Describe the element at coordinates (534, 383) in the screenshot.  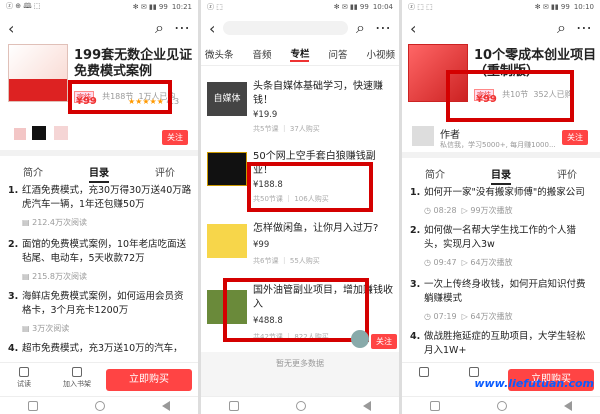
I see `watermark: www.liefutuan.com` at that location.